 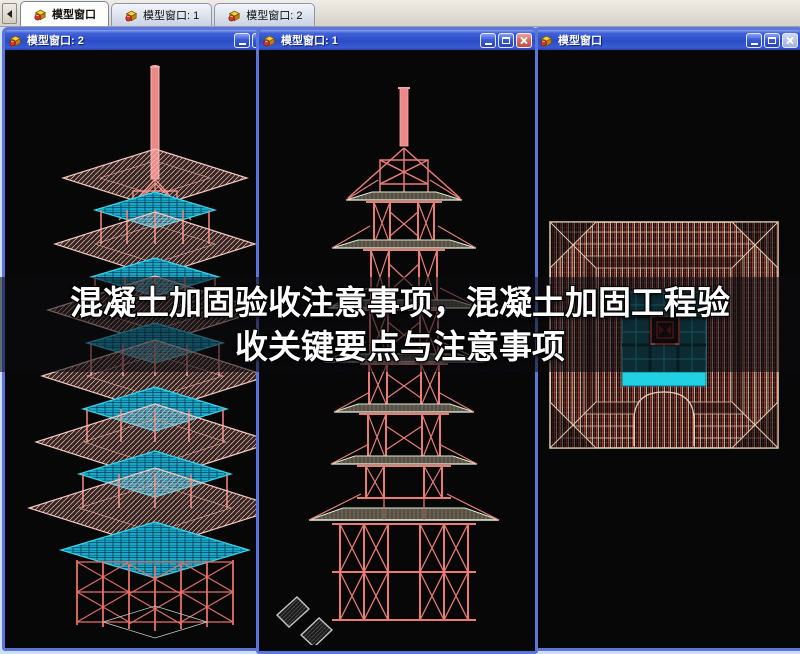 What do you see at coordinates (668, 40) in the screenshot?
I see `window-model-titlebar: 模型窗口` at bounding box center [668, 40].